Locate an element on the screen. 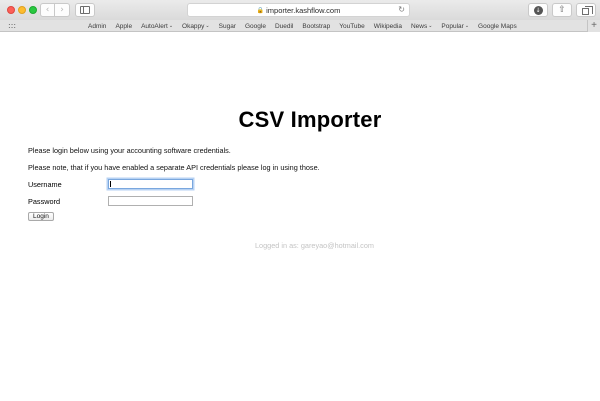 This screenshot has height=401, width=600. back-button: ‹ is located at coordinates (47, 10).